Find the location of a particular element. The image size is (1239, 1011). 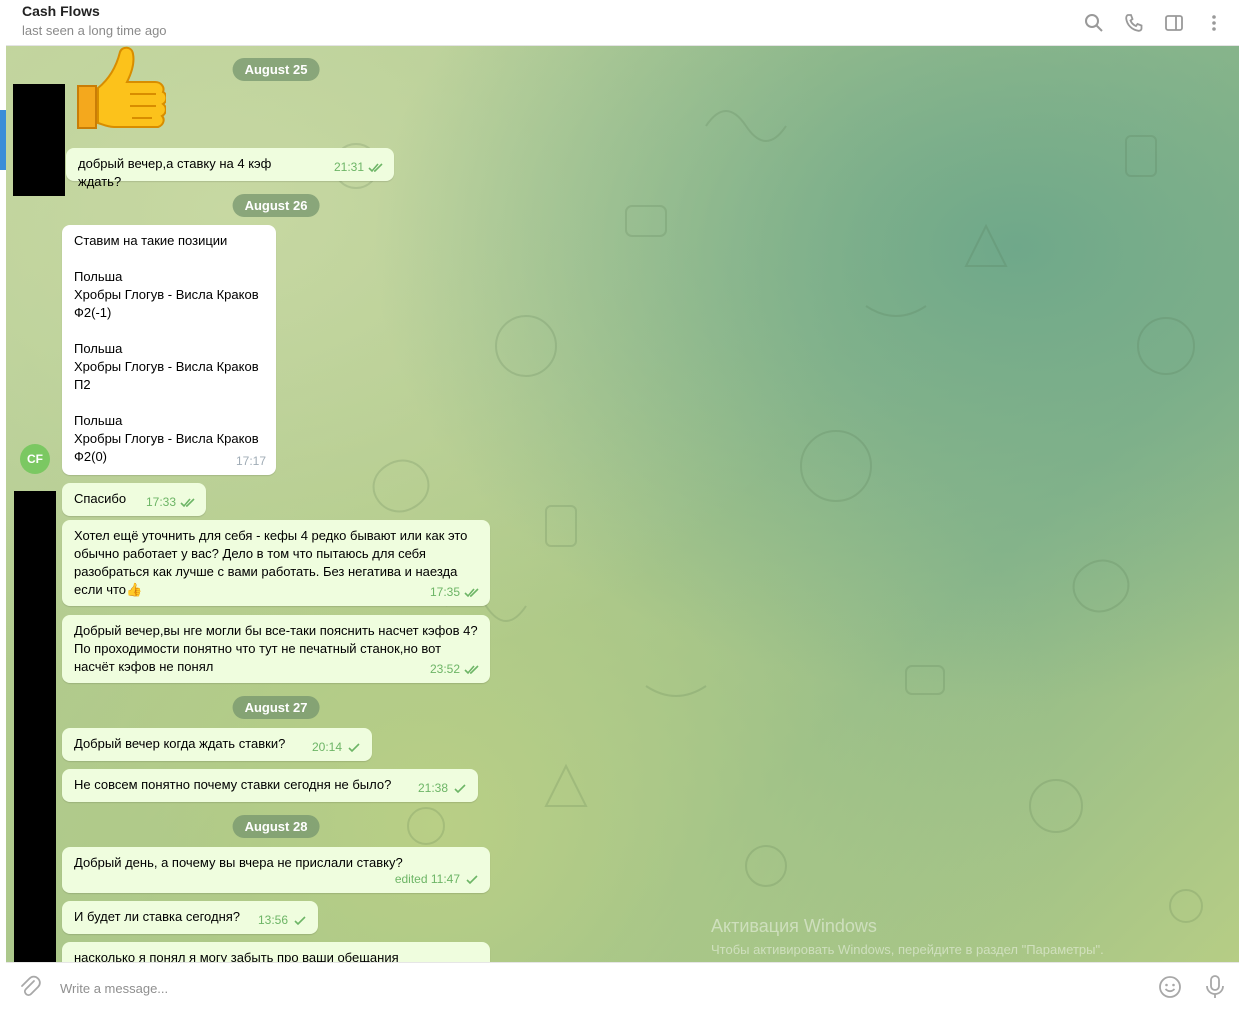

message-time: 17:33 is located at coordinates (160, 502).